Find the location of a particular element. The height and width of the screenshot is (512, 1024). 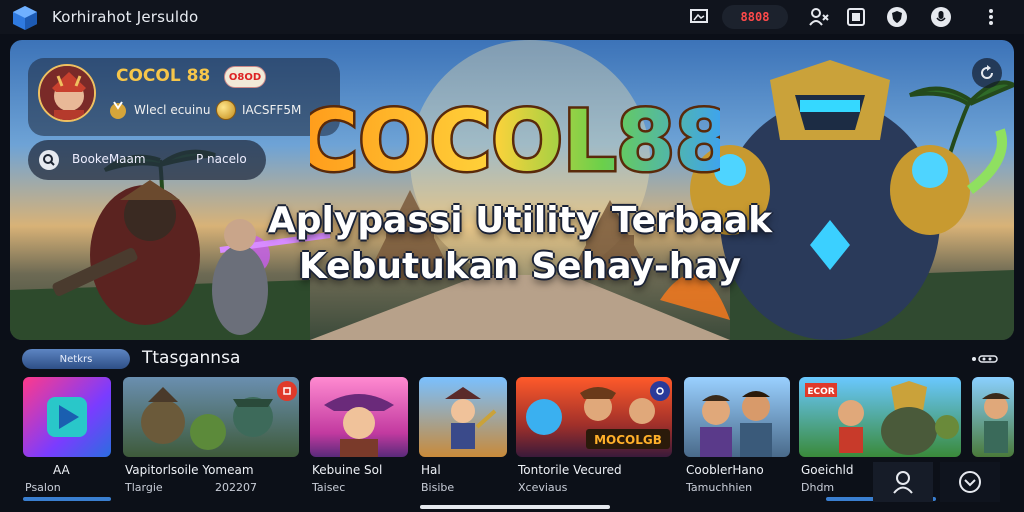

stat-coins-label: IACSFF5M is located at coordinates (272, 110).